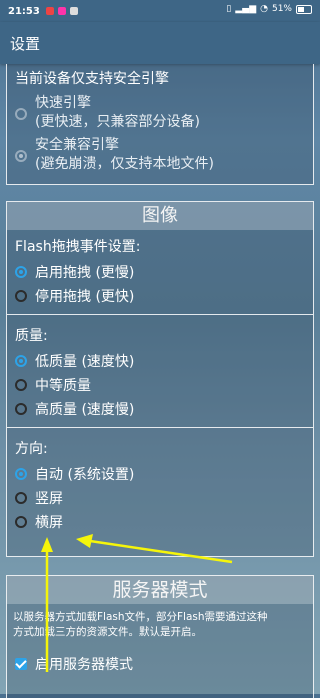  Describe the element at coordinates (21, 296) in the screenshot. I see `drag-disable-radio` at that location.